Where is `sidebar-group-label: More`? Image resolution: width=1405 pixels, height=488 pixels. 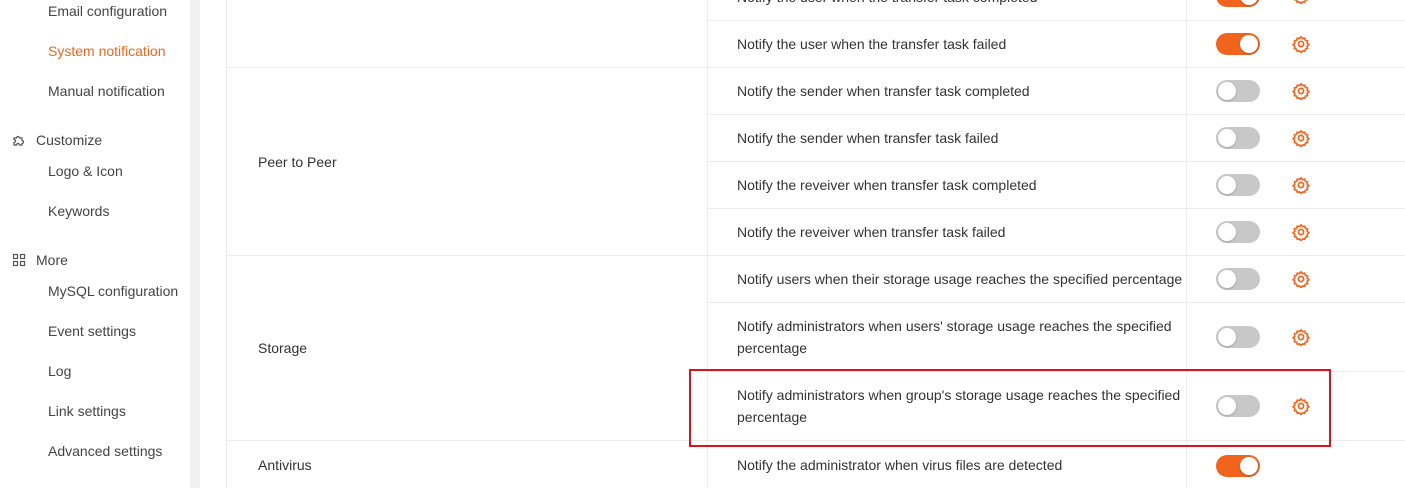
sidebar-group-label: More is located at coordinates (52, 260).